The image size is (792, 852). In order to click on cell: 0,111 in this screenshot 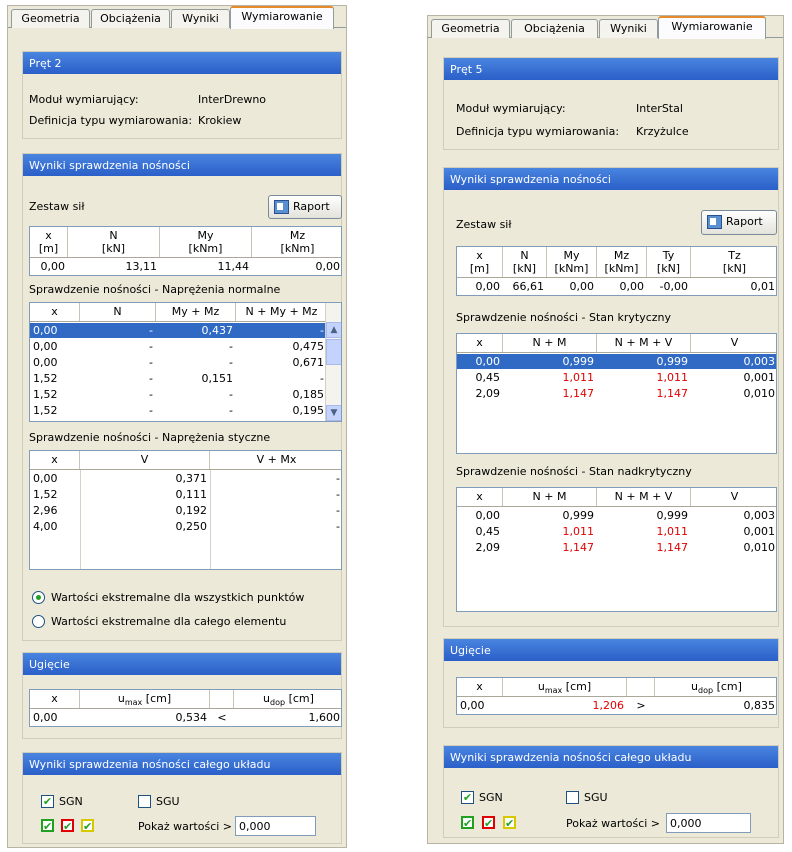, I will do `click(191, 494)`.